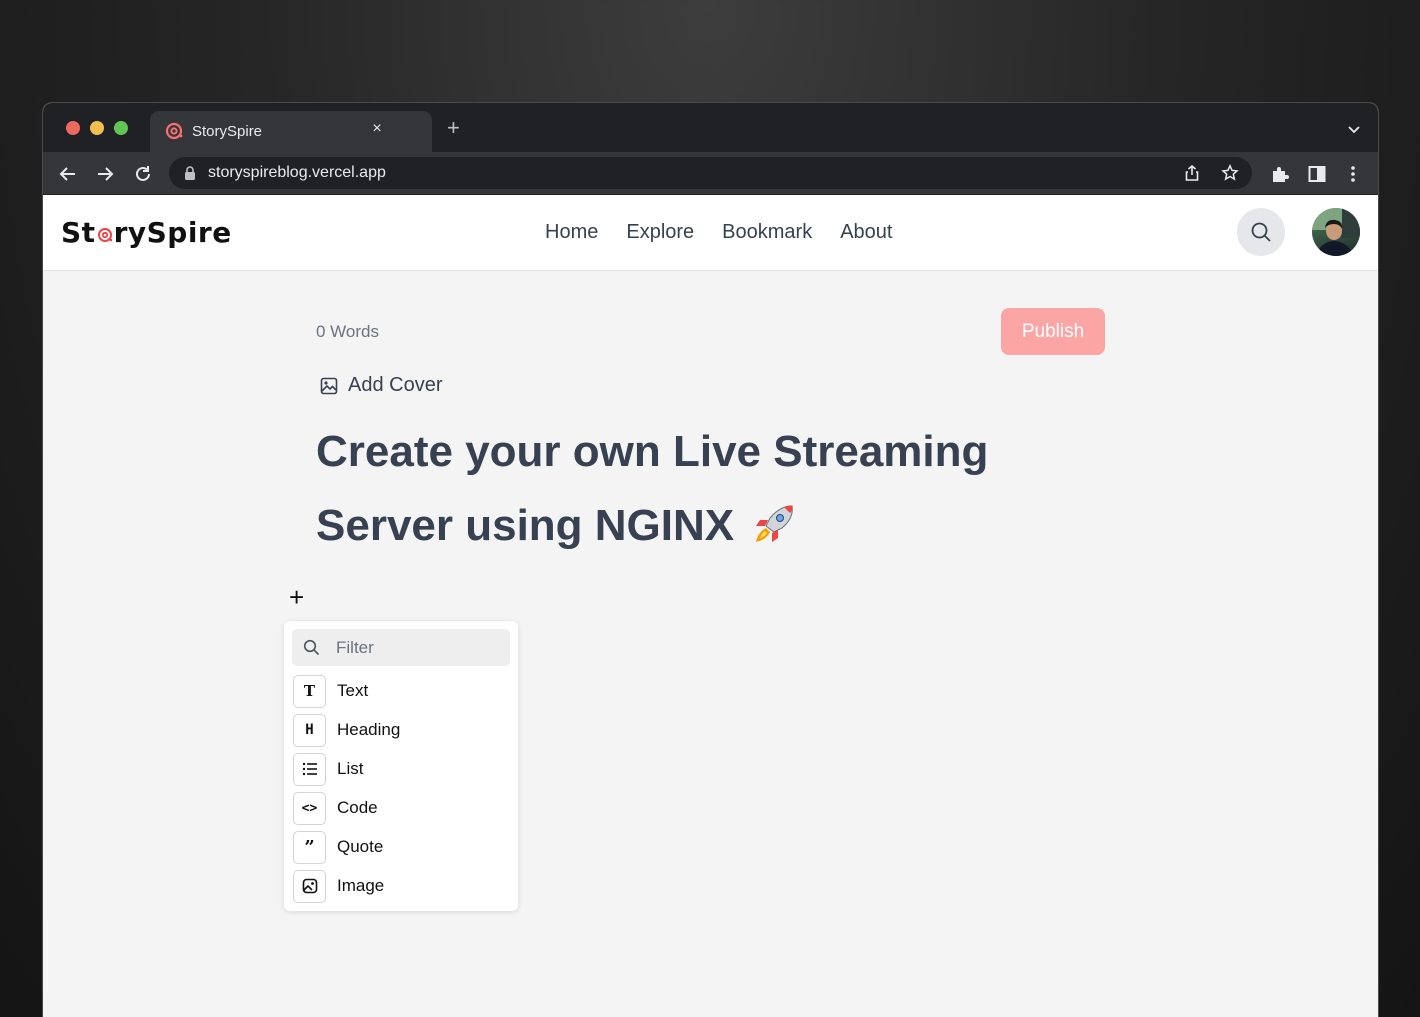 The image size is (1420, 1017). What do you see at coordinates (350, 768) in the screenshot?
I see `block-option-label: List` at bounding box center [350, 768].